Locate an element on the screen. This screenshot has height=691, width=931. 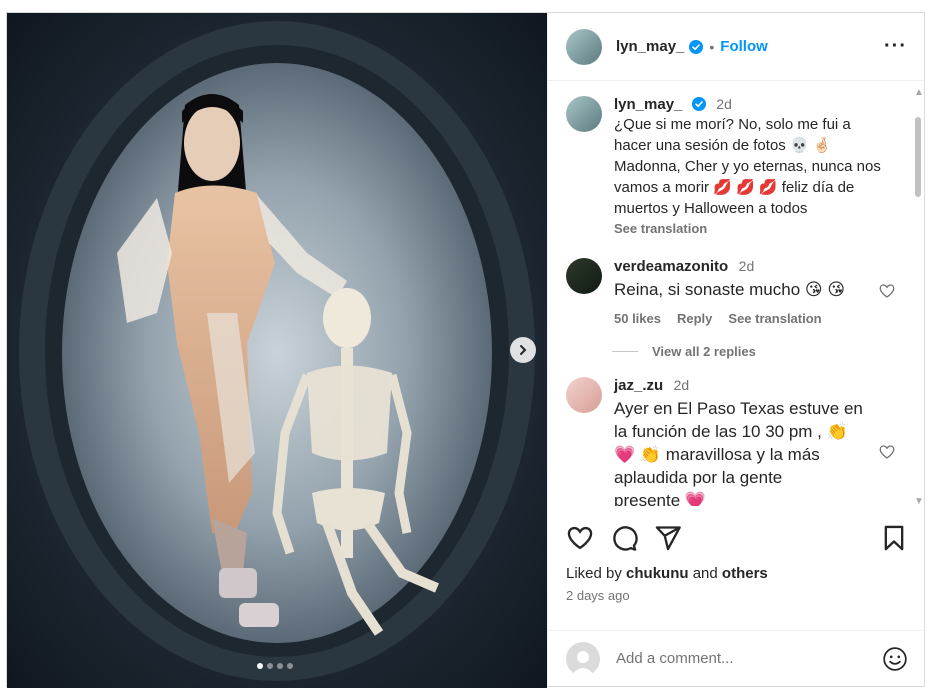
post-action-bar is located at coordinates (737, 538).